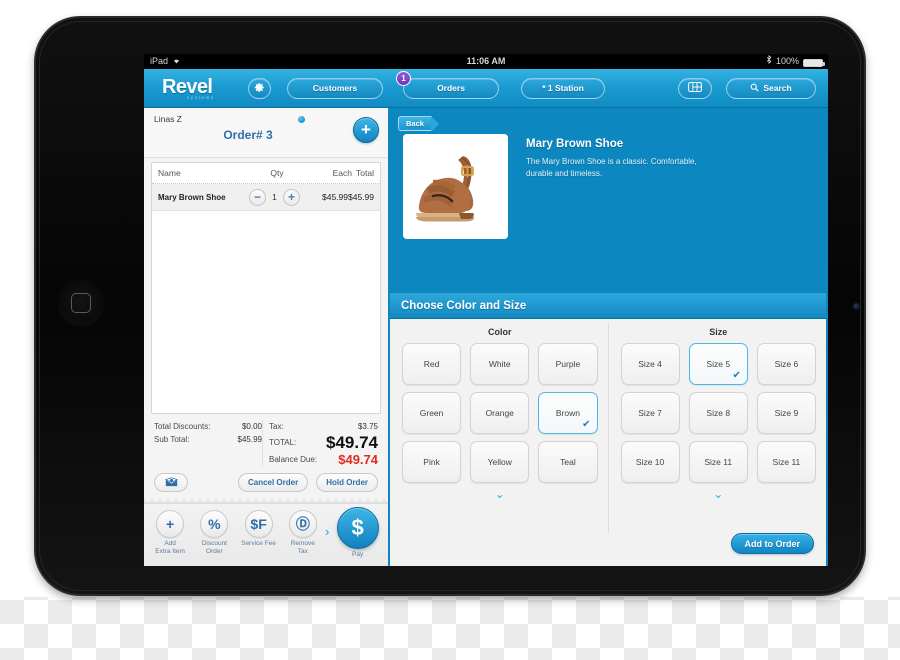 The image size is (900, 660). What do you see at coordinates (327, 531) in the screenshot?
I see `chevron-right-icon: ›` at bounding box center [327, 531].